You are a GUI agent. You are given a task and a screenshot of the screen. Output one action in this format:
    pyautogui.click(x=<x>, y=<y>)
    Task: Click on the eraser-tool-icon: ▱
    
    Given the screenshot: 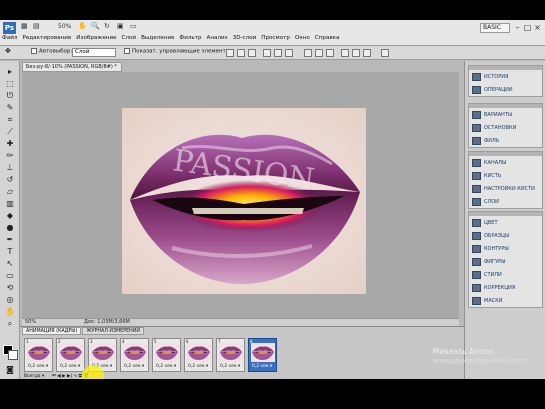 What is the action you would take?
    pyautogui.click(x=10, y=191)
    